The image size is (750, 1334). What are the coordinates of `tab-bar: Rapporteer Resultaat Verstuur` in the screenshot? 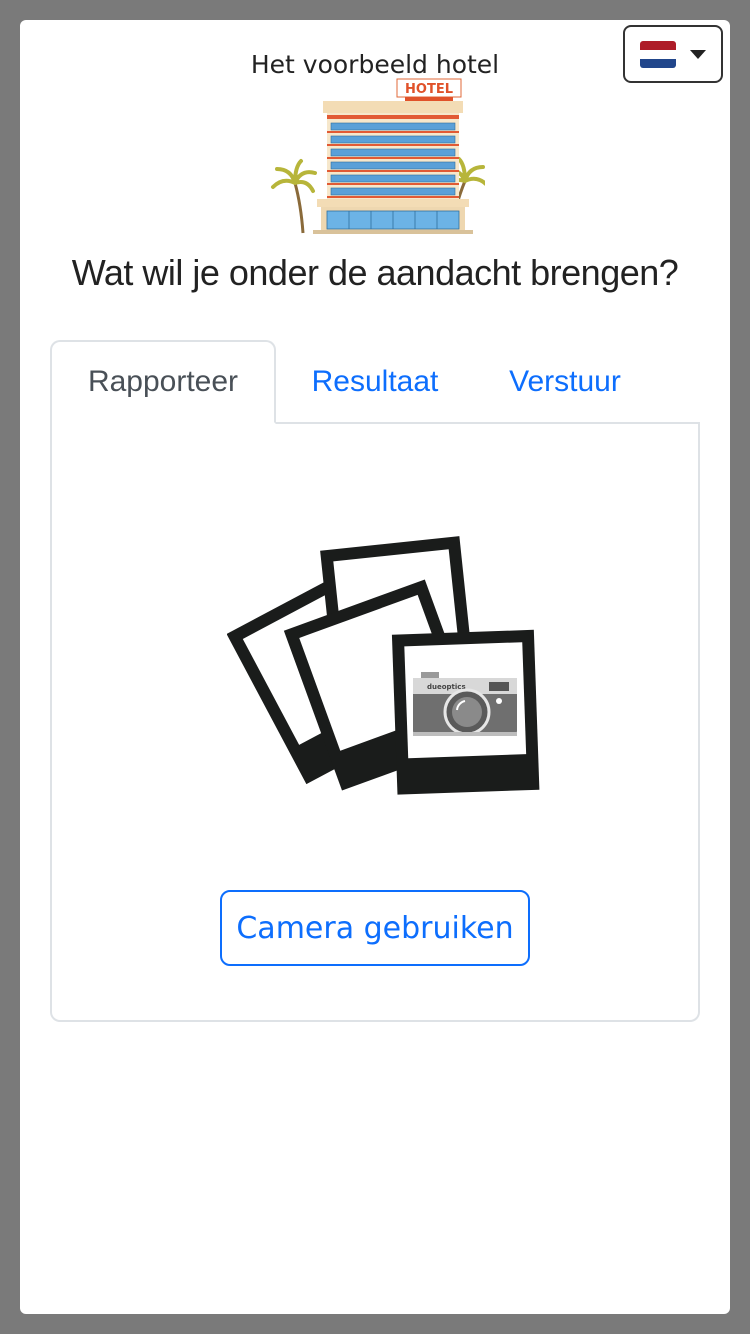 It's located at (375, 382).